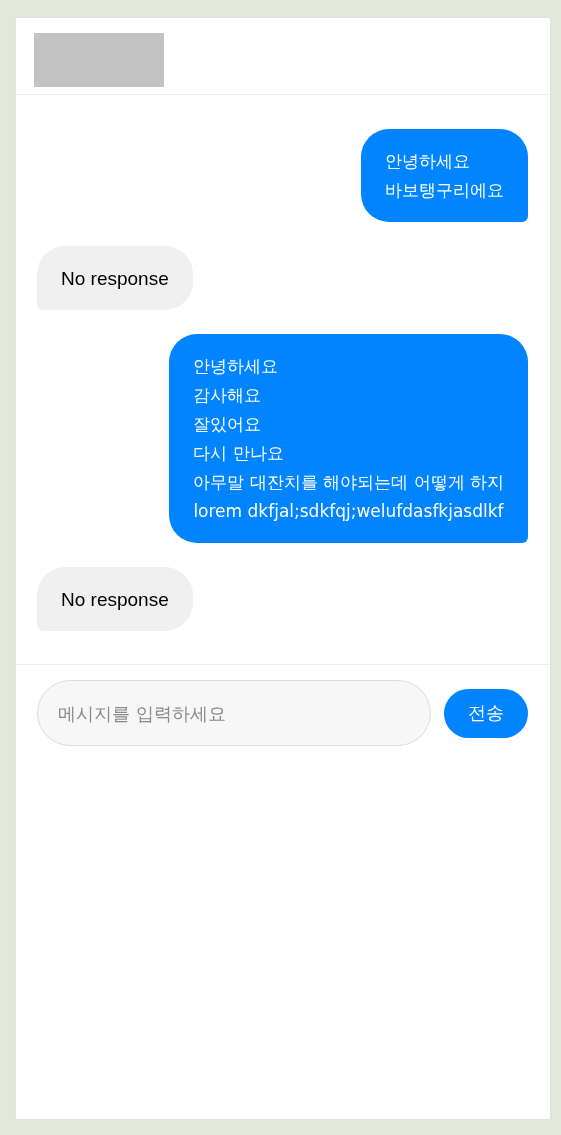  I want to click on message-bubble: 안녕하세요 감사해요 잘있어요 다시 만나요 아무말 대잔치를 해야되는데 어떻게 하지 lorem dkfjal;sdkfqj;welufdasfkjasdlkf, so click(348, 438).